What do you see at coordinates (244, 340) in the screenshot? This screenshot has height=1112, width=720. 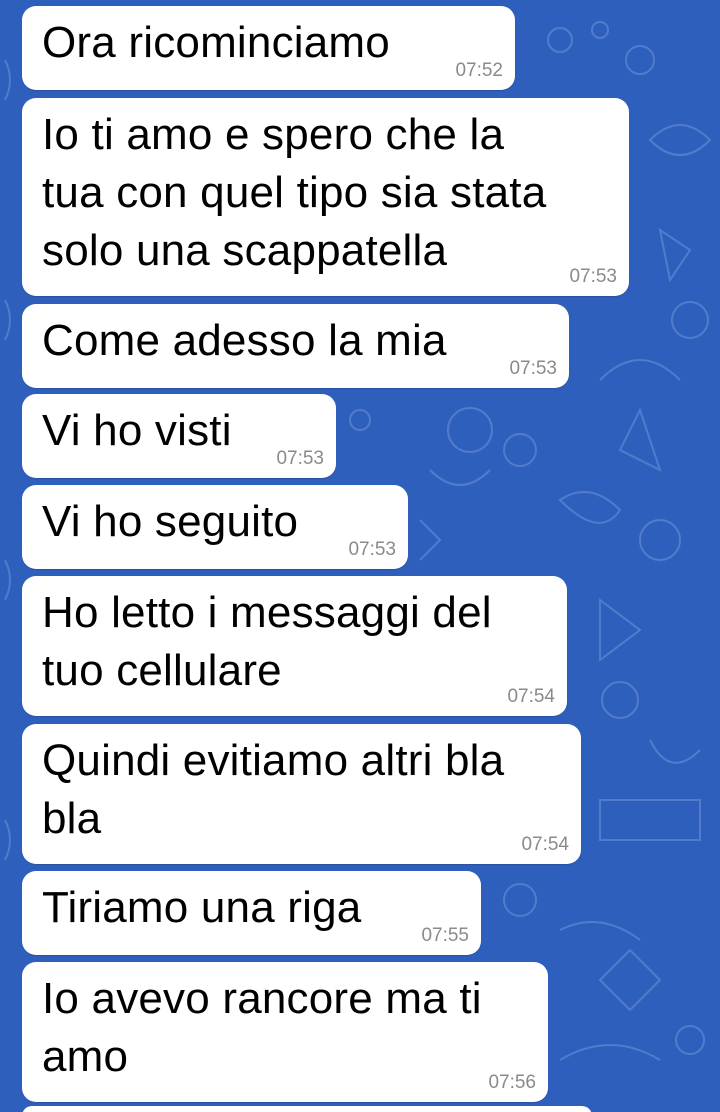 I see `message-text: Come adesso la mia` at bounding box center [244, 340].